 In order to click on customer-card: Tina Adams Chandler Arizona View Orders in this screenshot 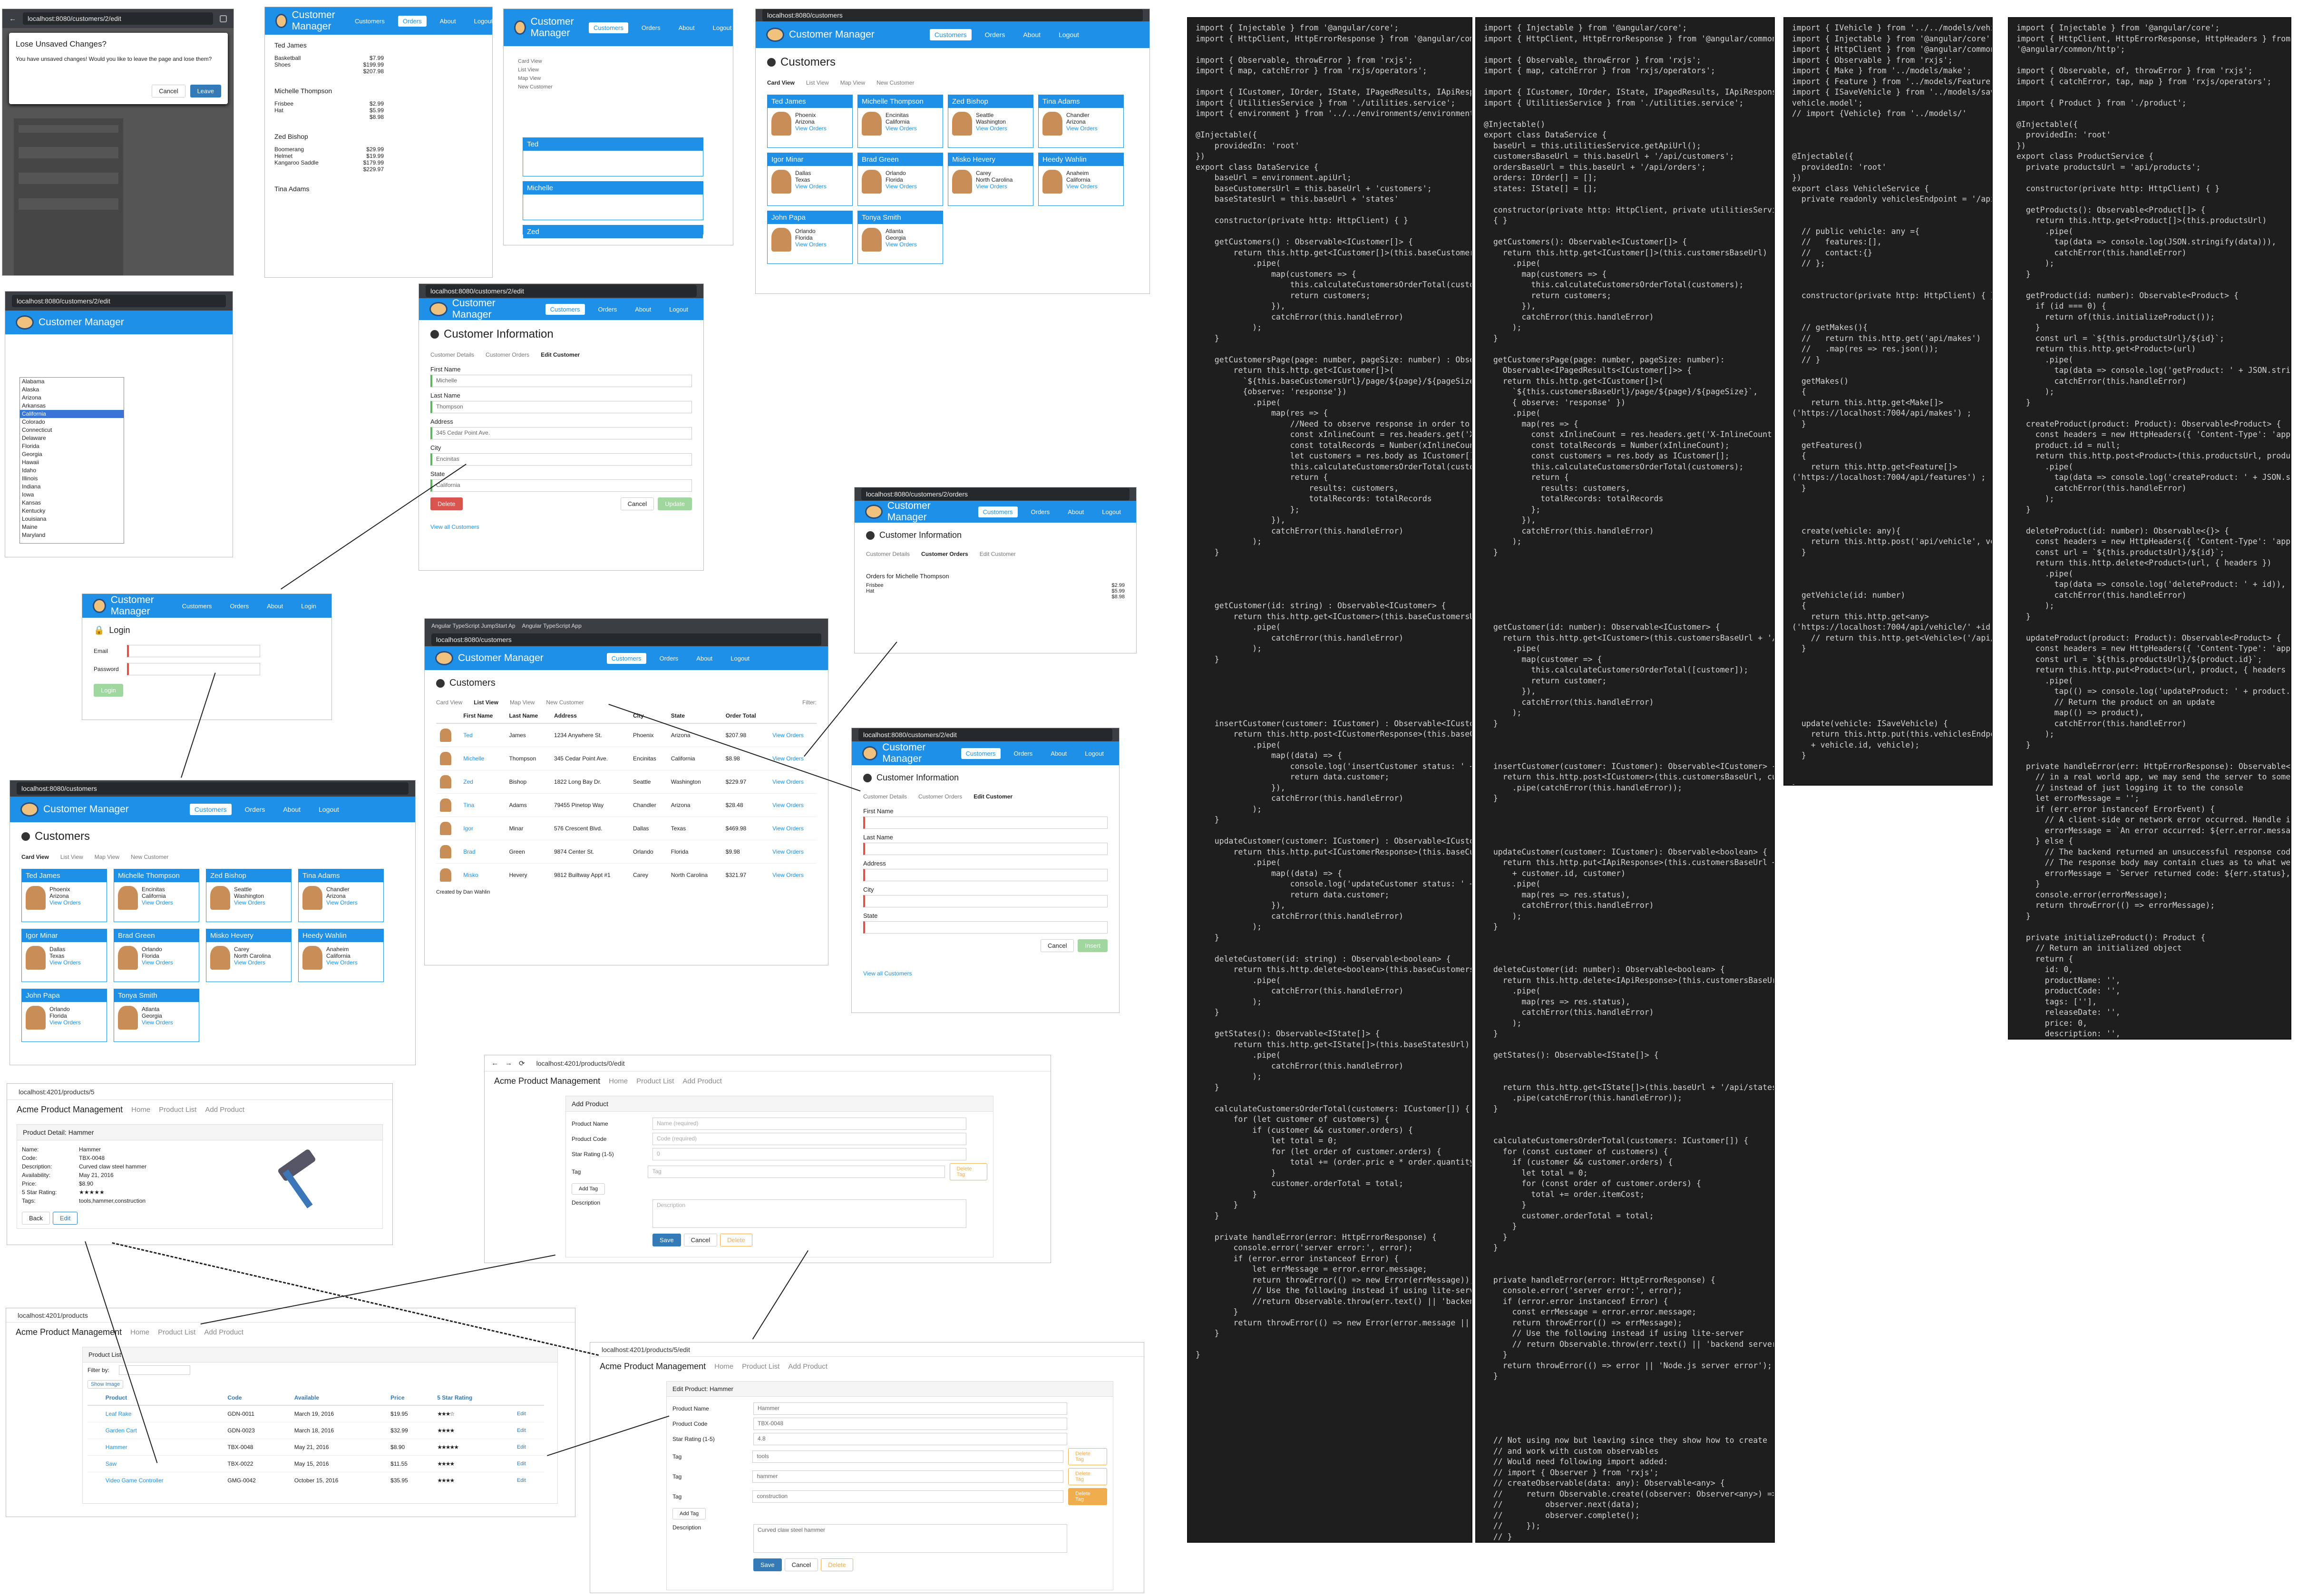, I will do `click(1081, 121)`.